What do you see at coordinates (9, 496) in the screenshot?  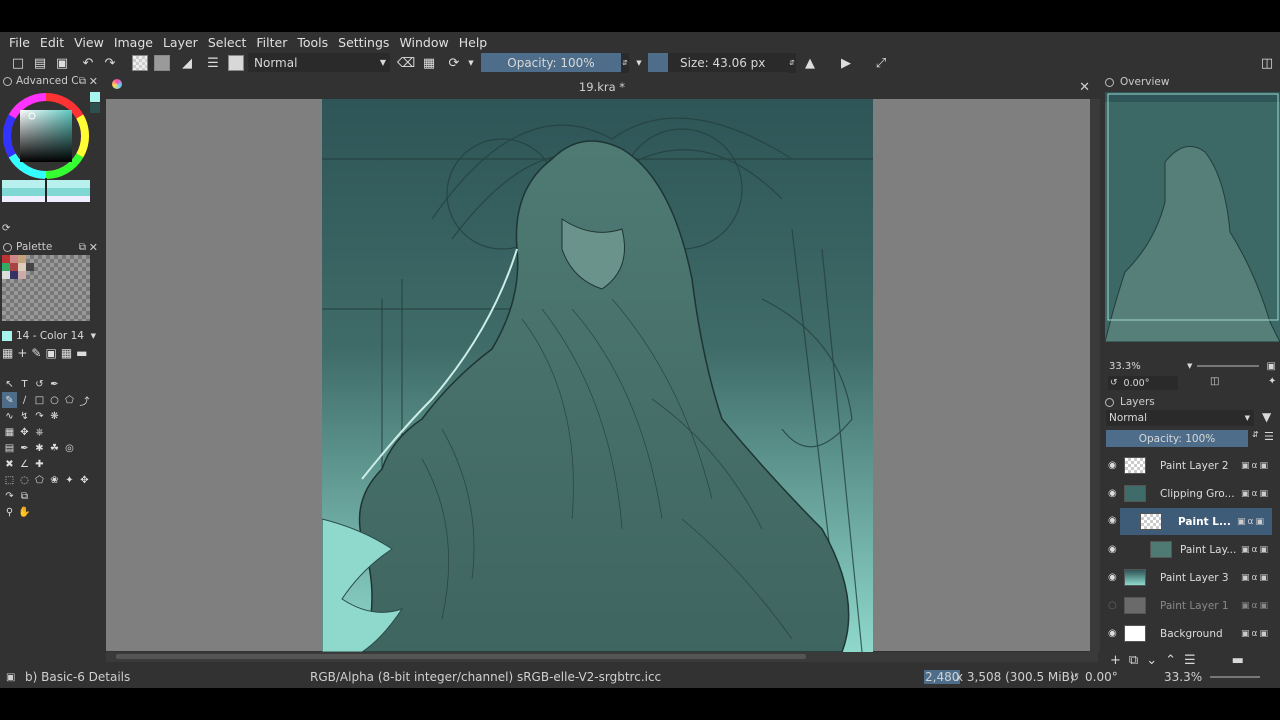 I see `bezier-select-icon: ↷` at bounding box center [9, 496].